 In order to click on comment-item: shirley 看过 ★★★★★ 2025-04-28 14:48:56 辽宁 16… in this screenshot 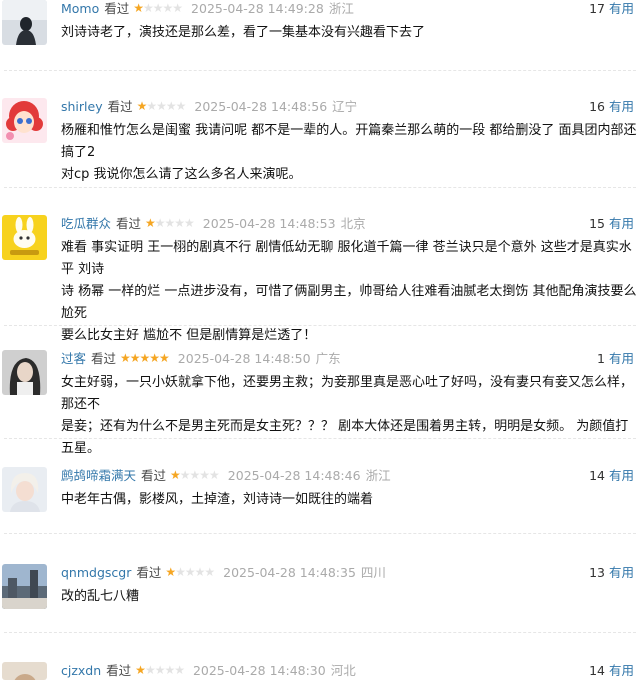, I will do `click(320, 140)`.